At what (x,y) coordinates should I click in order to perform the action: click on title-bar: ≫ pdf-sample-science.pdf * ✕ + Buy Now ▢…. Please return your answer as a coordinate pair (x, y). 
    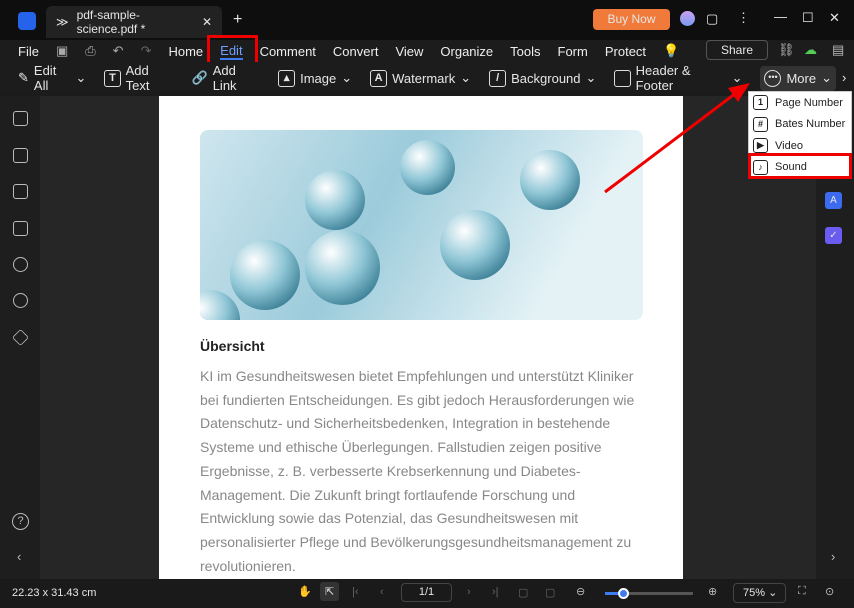
    Looking at the image, I should click on (427, 20).